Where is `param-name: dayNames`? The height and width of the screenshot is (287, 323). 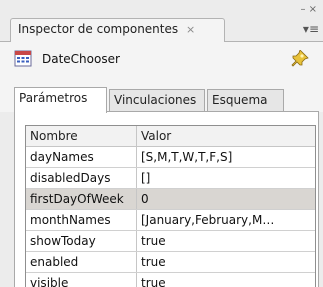 param-name: dayNames is located at coordinates (81, 157).